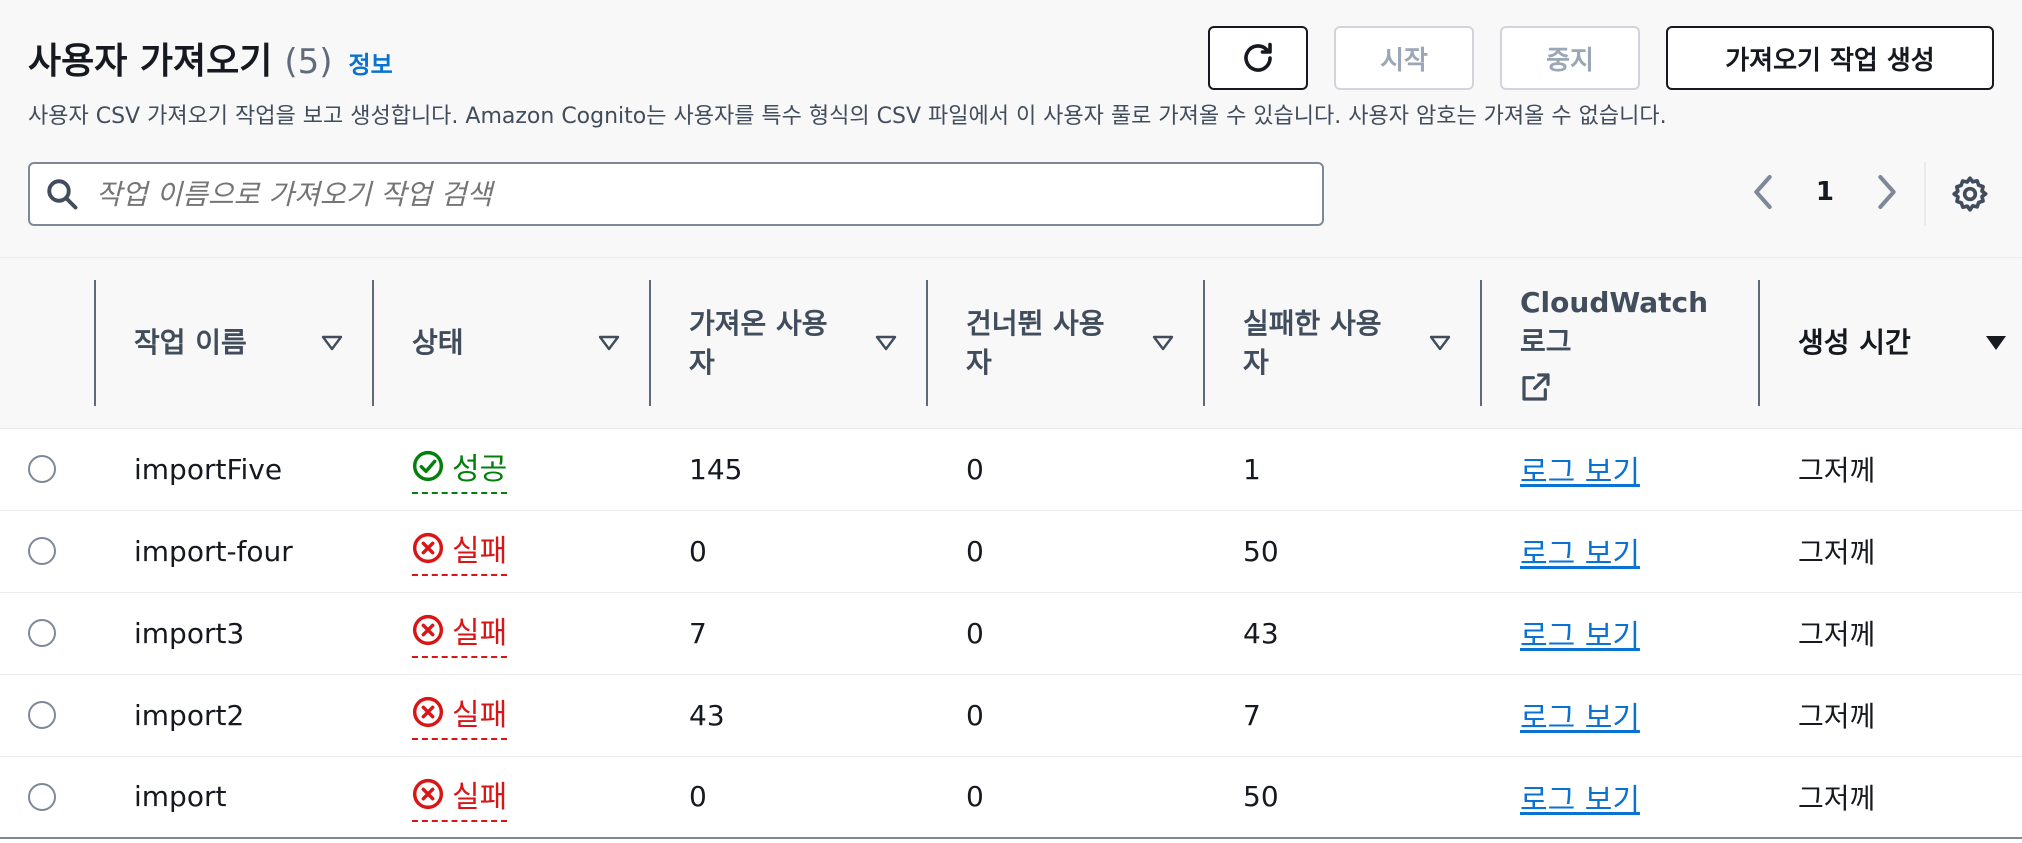 Image resolution: width=2022 pixels, height=843 pixels. I want to click on job-name-cell: import3, so click(233, 632).